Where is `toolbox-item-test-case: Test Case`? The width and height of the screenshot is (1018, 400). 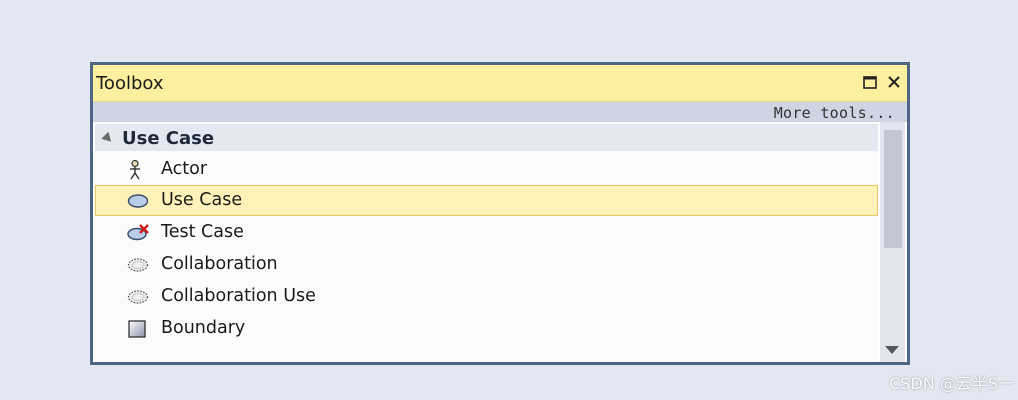
toolbox-item-test-case: Test Case is located at coordinates (486, 232).